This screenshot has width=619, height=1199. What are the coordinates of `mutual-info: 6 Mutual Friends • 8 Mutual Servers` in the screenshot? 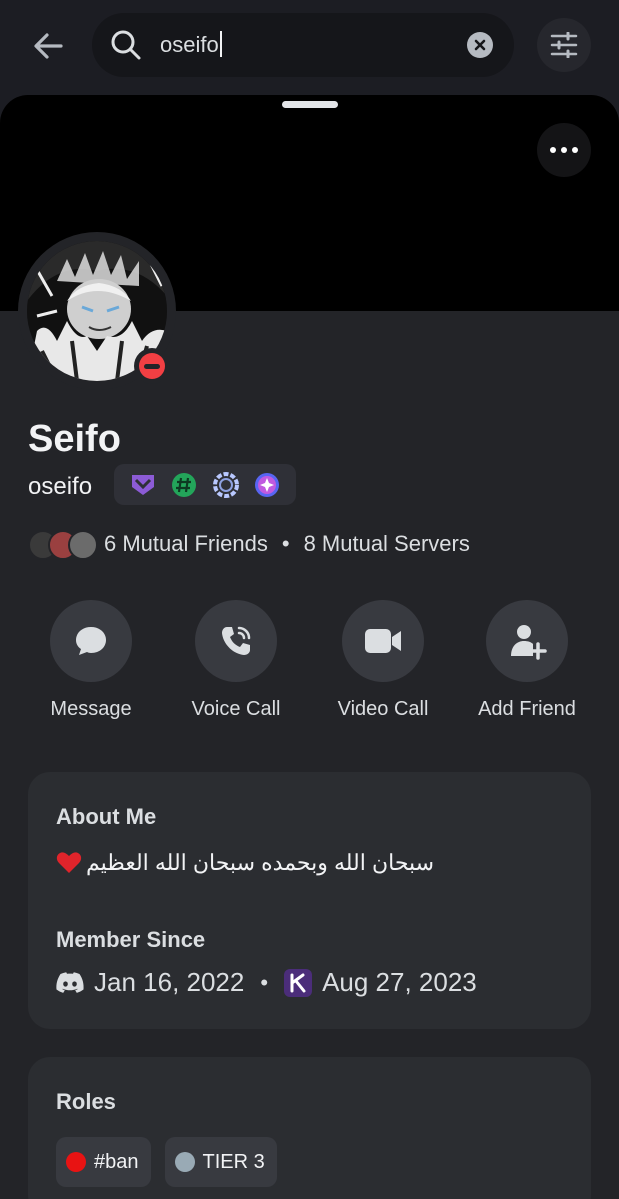 It's located at (249, 544).